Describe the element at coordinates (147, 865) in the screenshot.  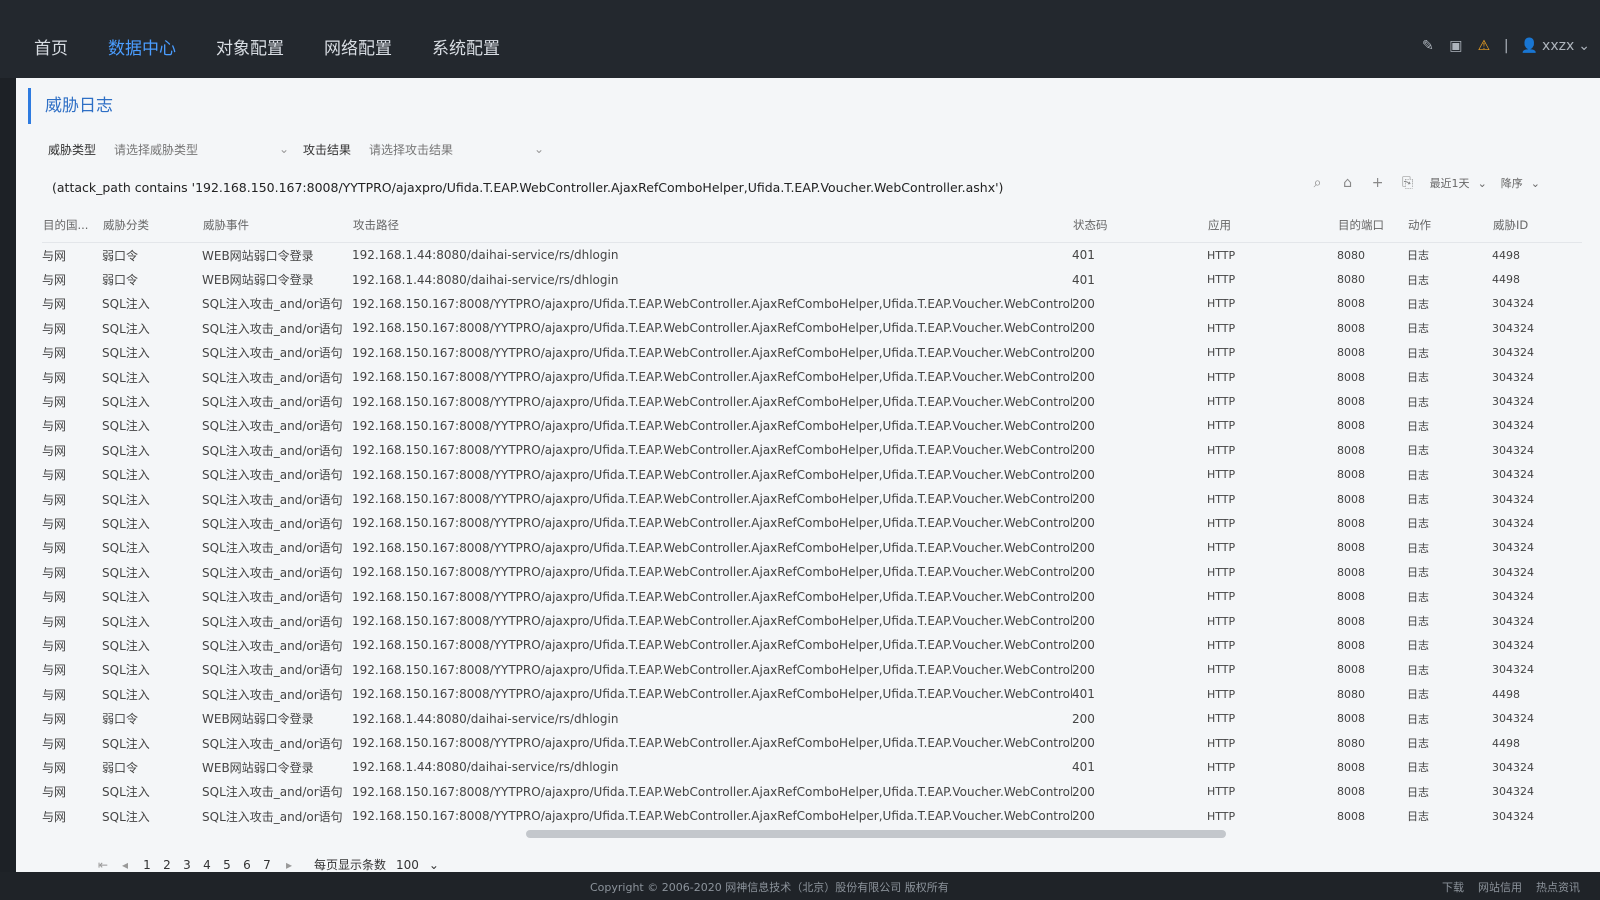
I see `page-number: 1` at that location.